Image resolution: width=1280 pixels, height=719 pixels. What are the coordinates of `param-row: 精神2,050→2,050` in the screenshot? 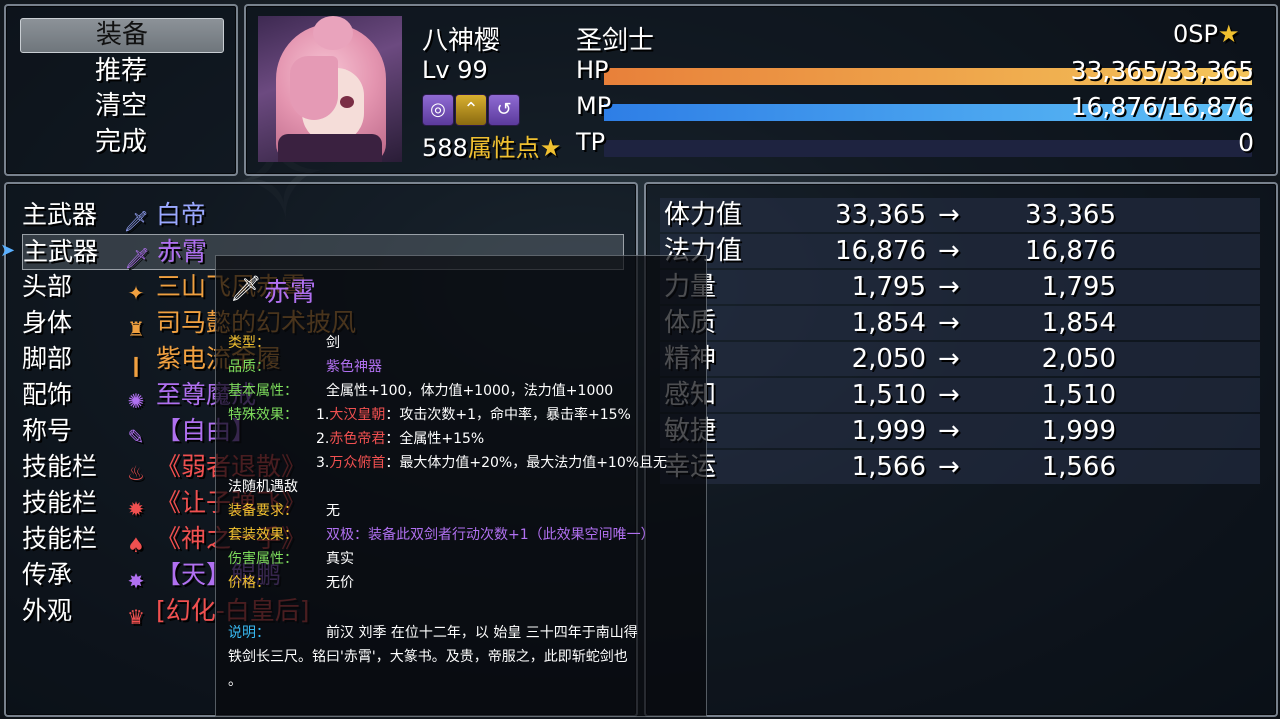 It's located at (960, 359).